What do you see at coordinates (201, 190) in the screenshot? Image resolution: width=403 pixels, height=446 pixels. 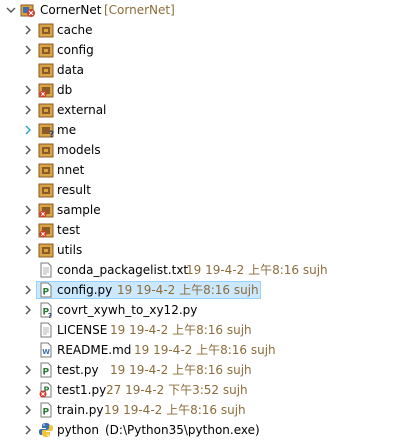 I see `folder-row-result: result` at bounding box center [201, 190].